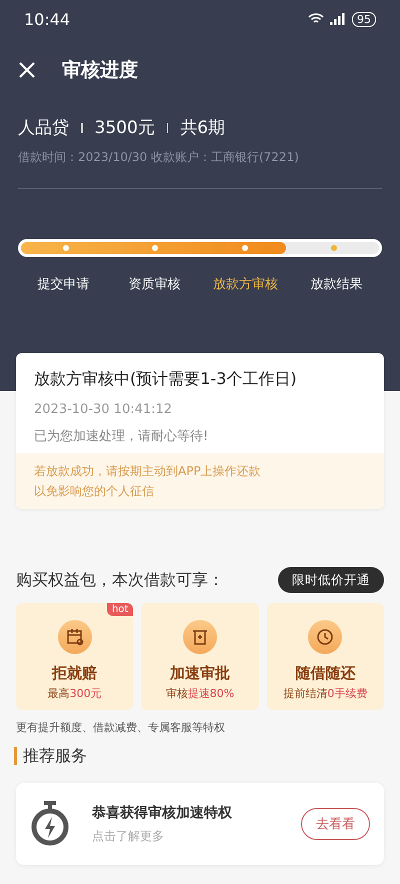  Describe the element at coordinates (122, 436) in the screenshot. I see `status-message: 已为您加速处理，请耐心等待!` at that location.